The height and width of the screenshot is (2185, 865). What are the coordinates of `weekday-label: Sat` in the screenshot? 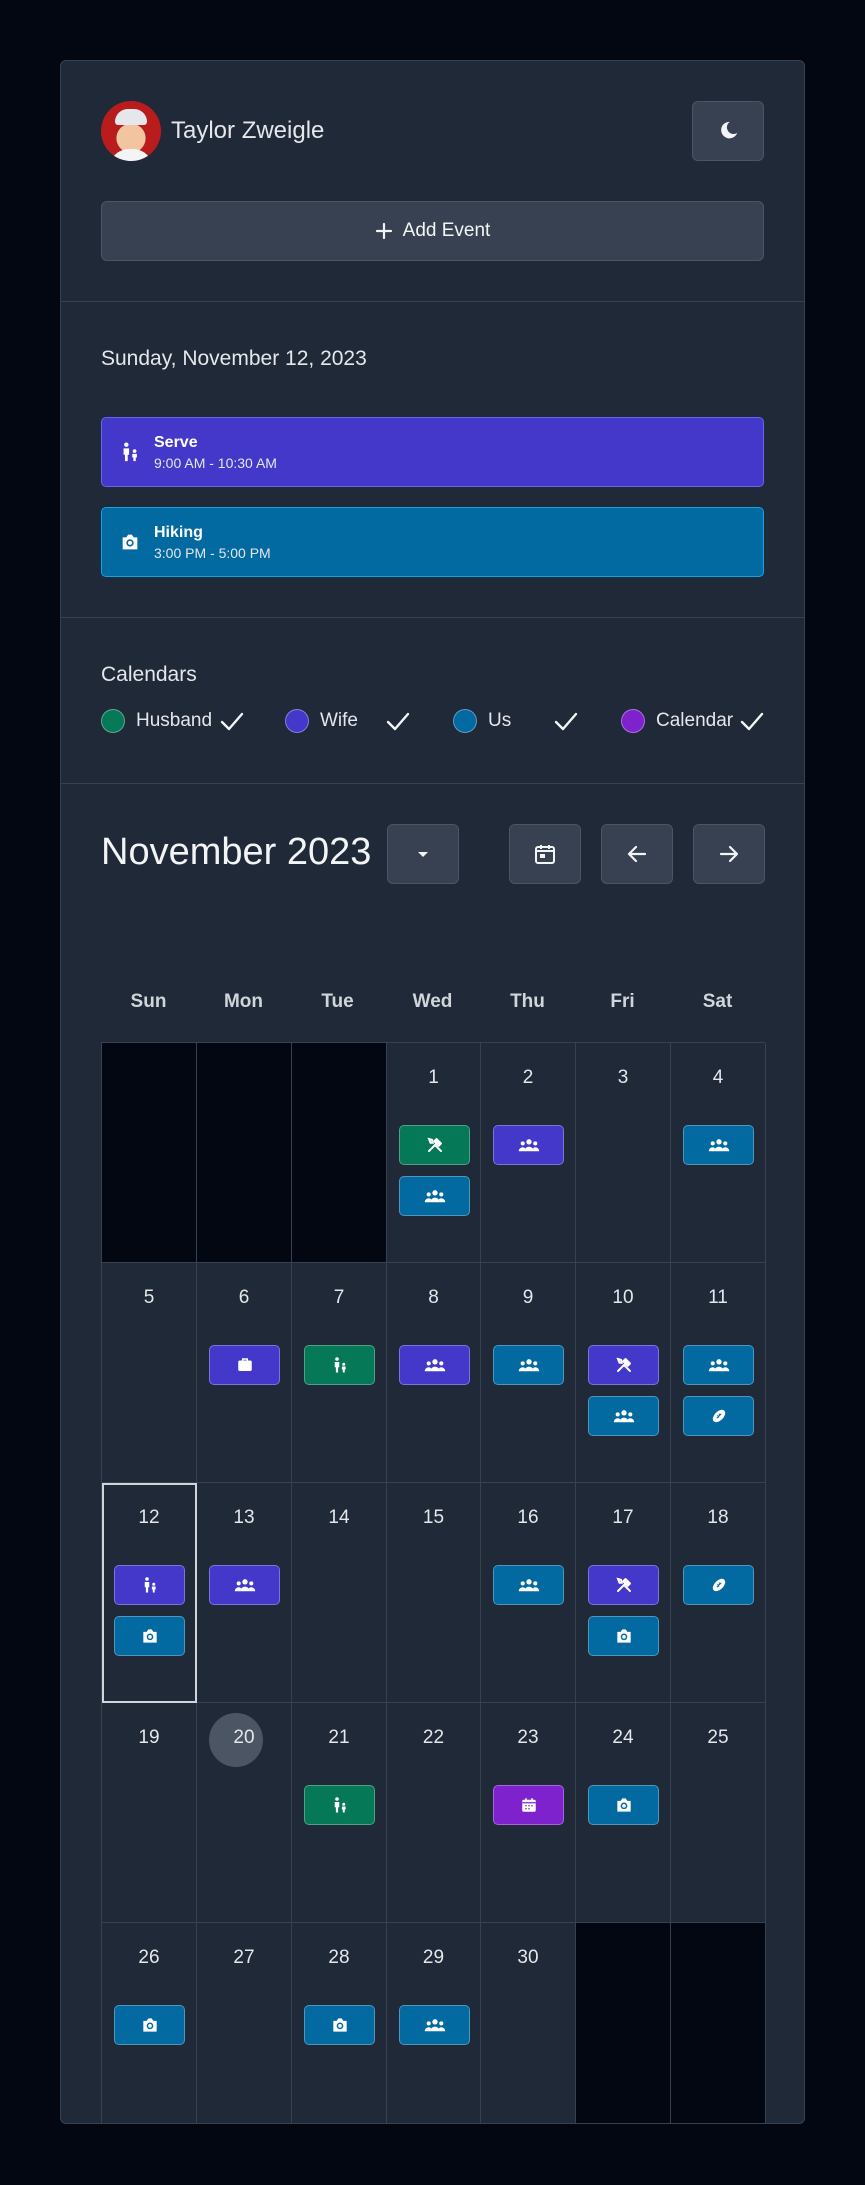 It's located at (717, 1001).